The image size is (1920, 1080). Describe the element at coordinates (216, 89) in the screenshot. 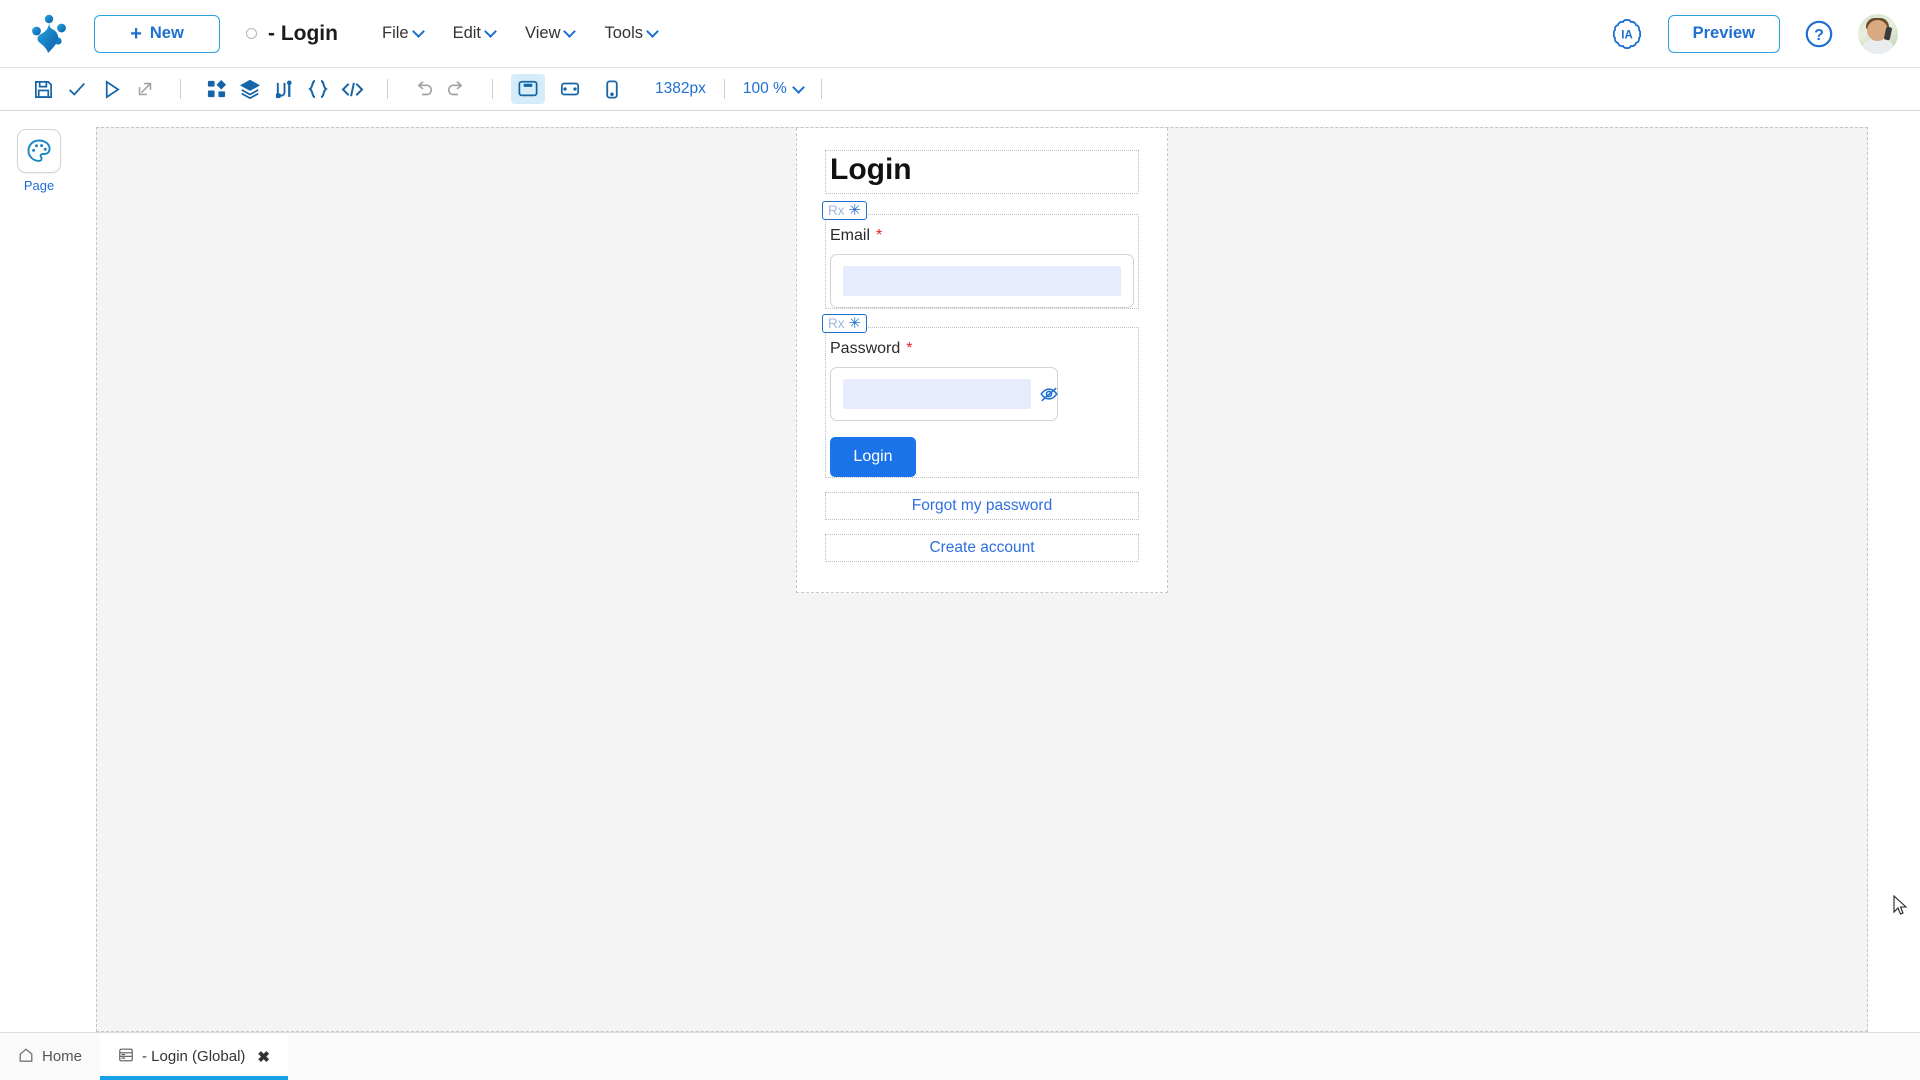

I see `widgets-grid-icon` at that location.